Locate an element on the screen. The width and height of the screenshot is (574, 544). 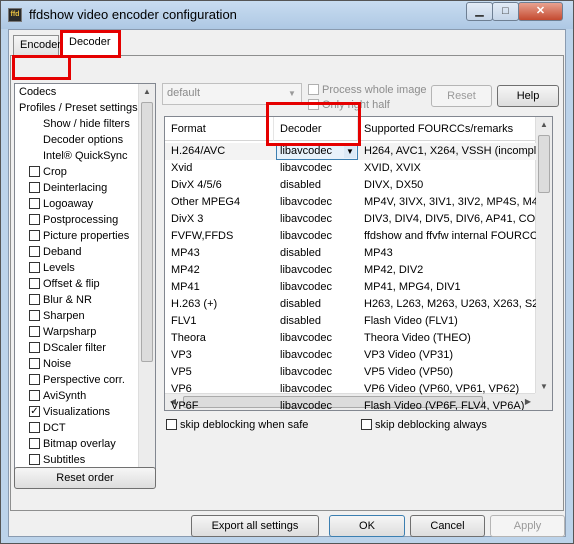
table-row: MP43 disabled MP43 is located at coordinates (350, 253).